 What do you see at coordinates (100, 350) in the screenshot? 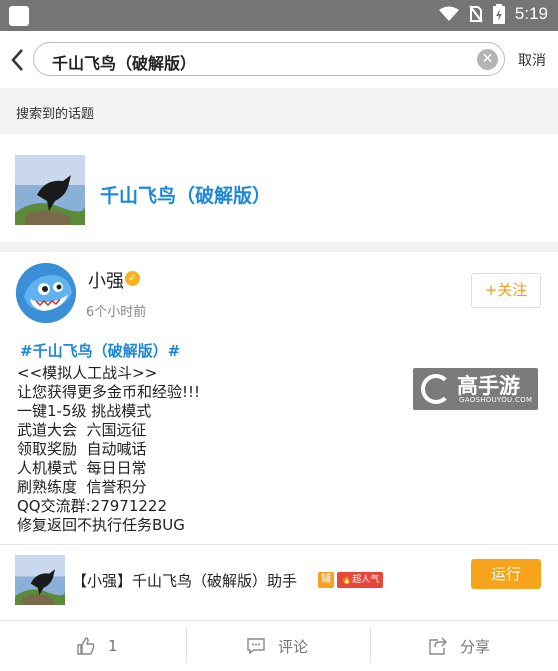
I see `post-hashtag: #千山飞鸟（破解版）#` at bounding box center [100, 350].